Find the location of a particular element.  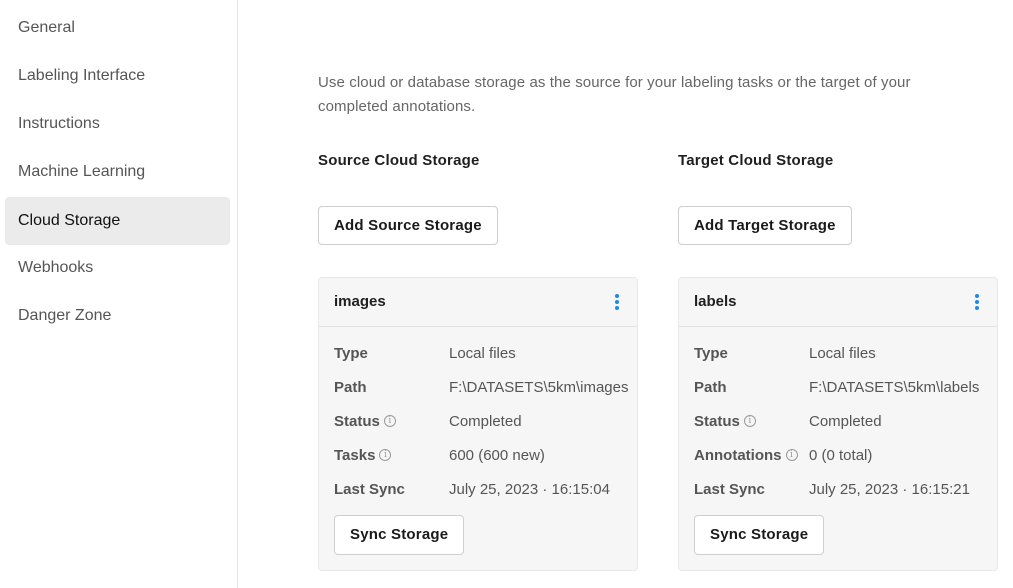

detail-row-annotations: Annotations i 0 (0 total) is located at coordinates (844, 456).